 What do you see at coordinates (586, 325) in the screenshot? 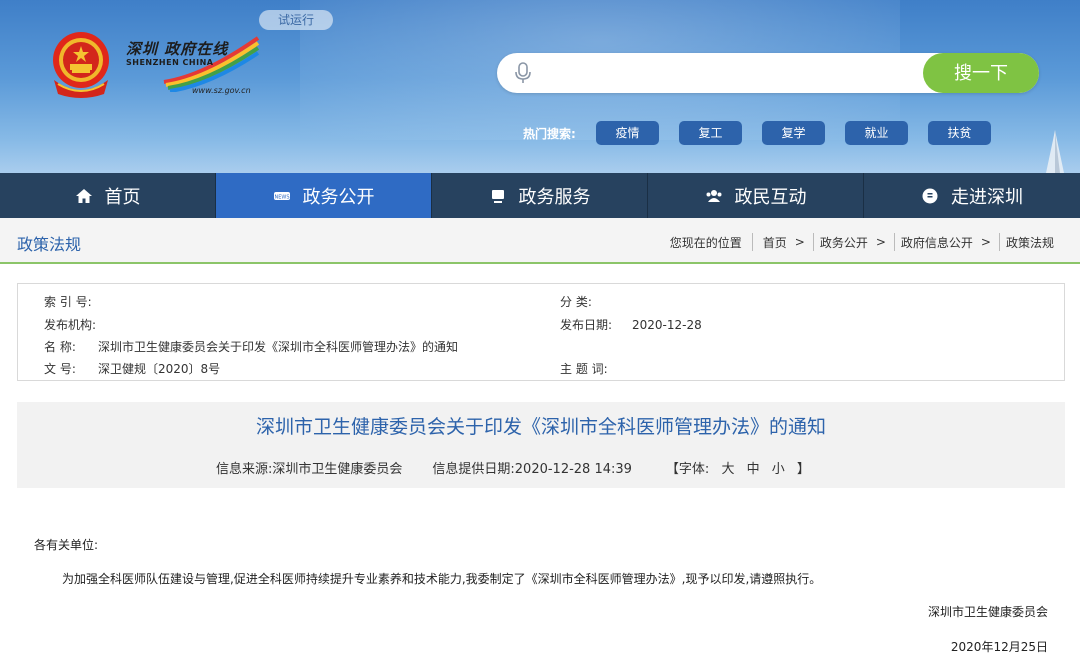
I see `info-label: 发布日期:` at bounding box center [586, 325].